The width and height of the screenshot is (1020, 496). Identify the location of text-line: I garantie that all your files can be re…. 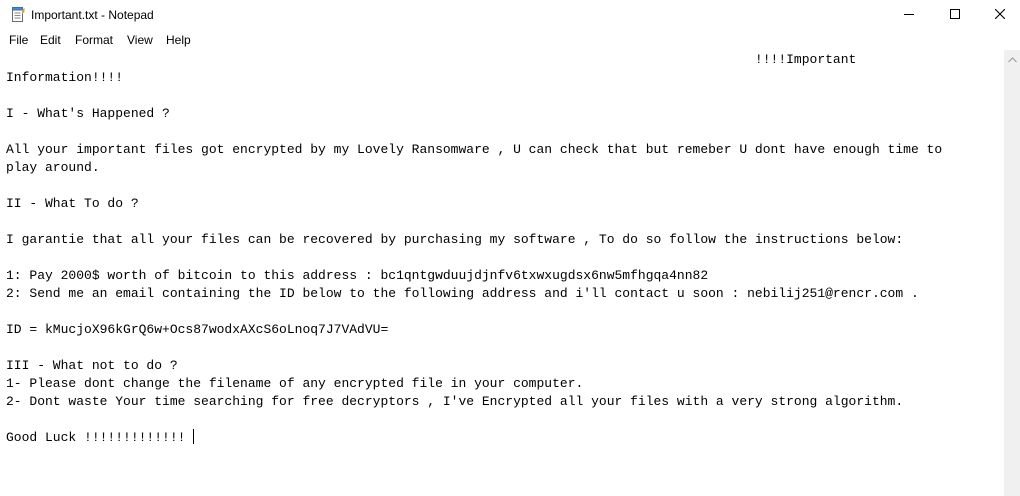
(455, 239).